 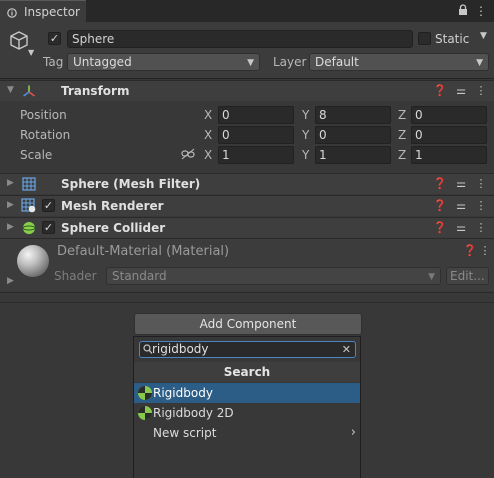 I want to click on component-search-input: rigidbody ✕, so click(x=247, y=349).